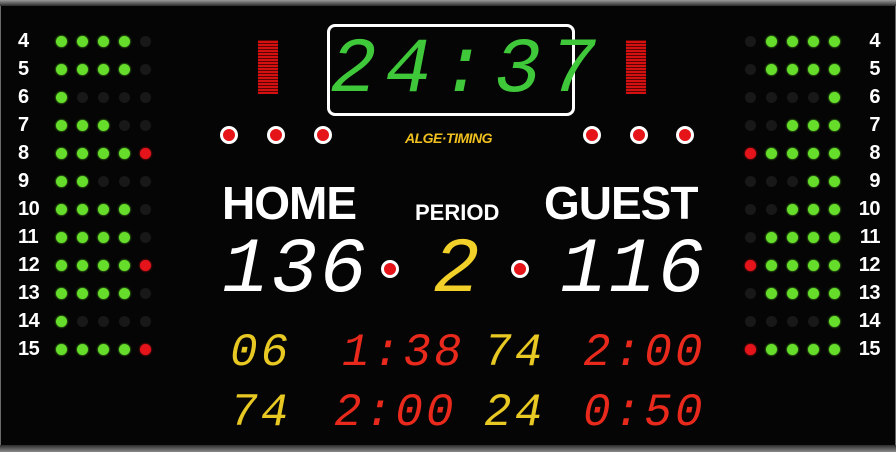 The height and width of the screenshot is (452, 896). Describe the element at coordinates (633, 271) in the screenshot. I see `guest-score: 116` at that location.